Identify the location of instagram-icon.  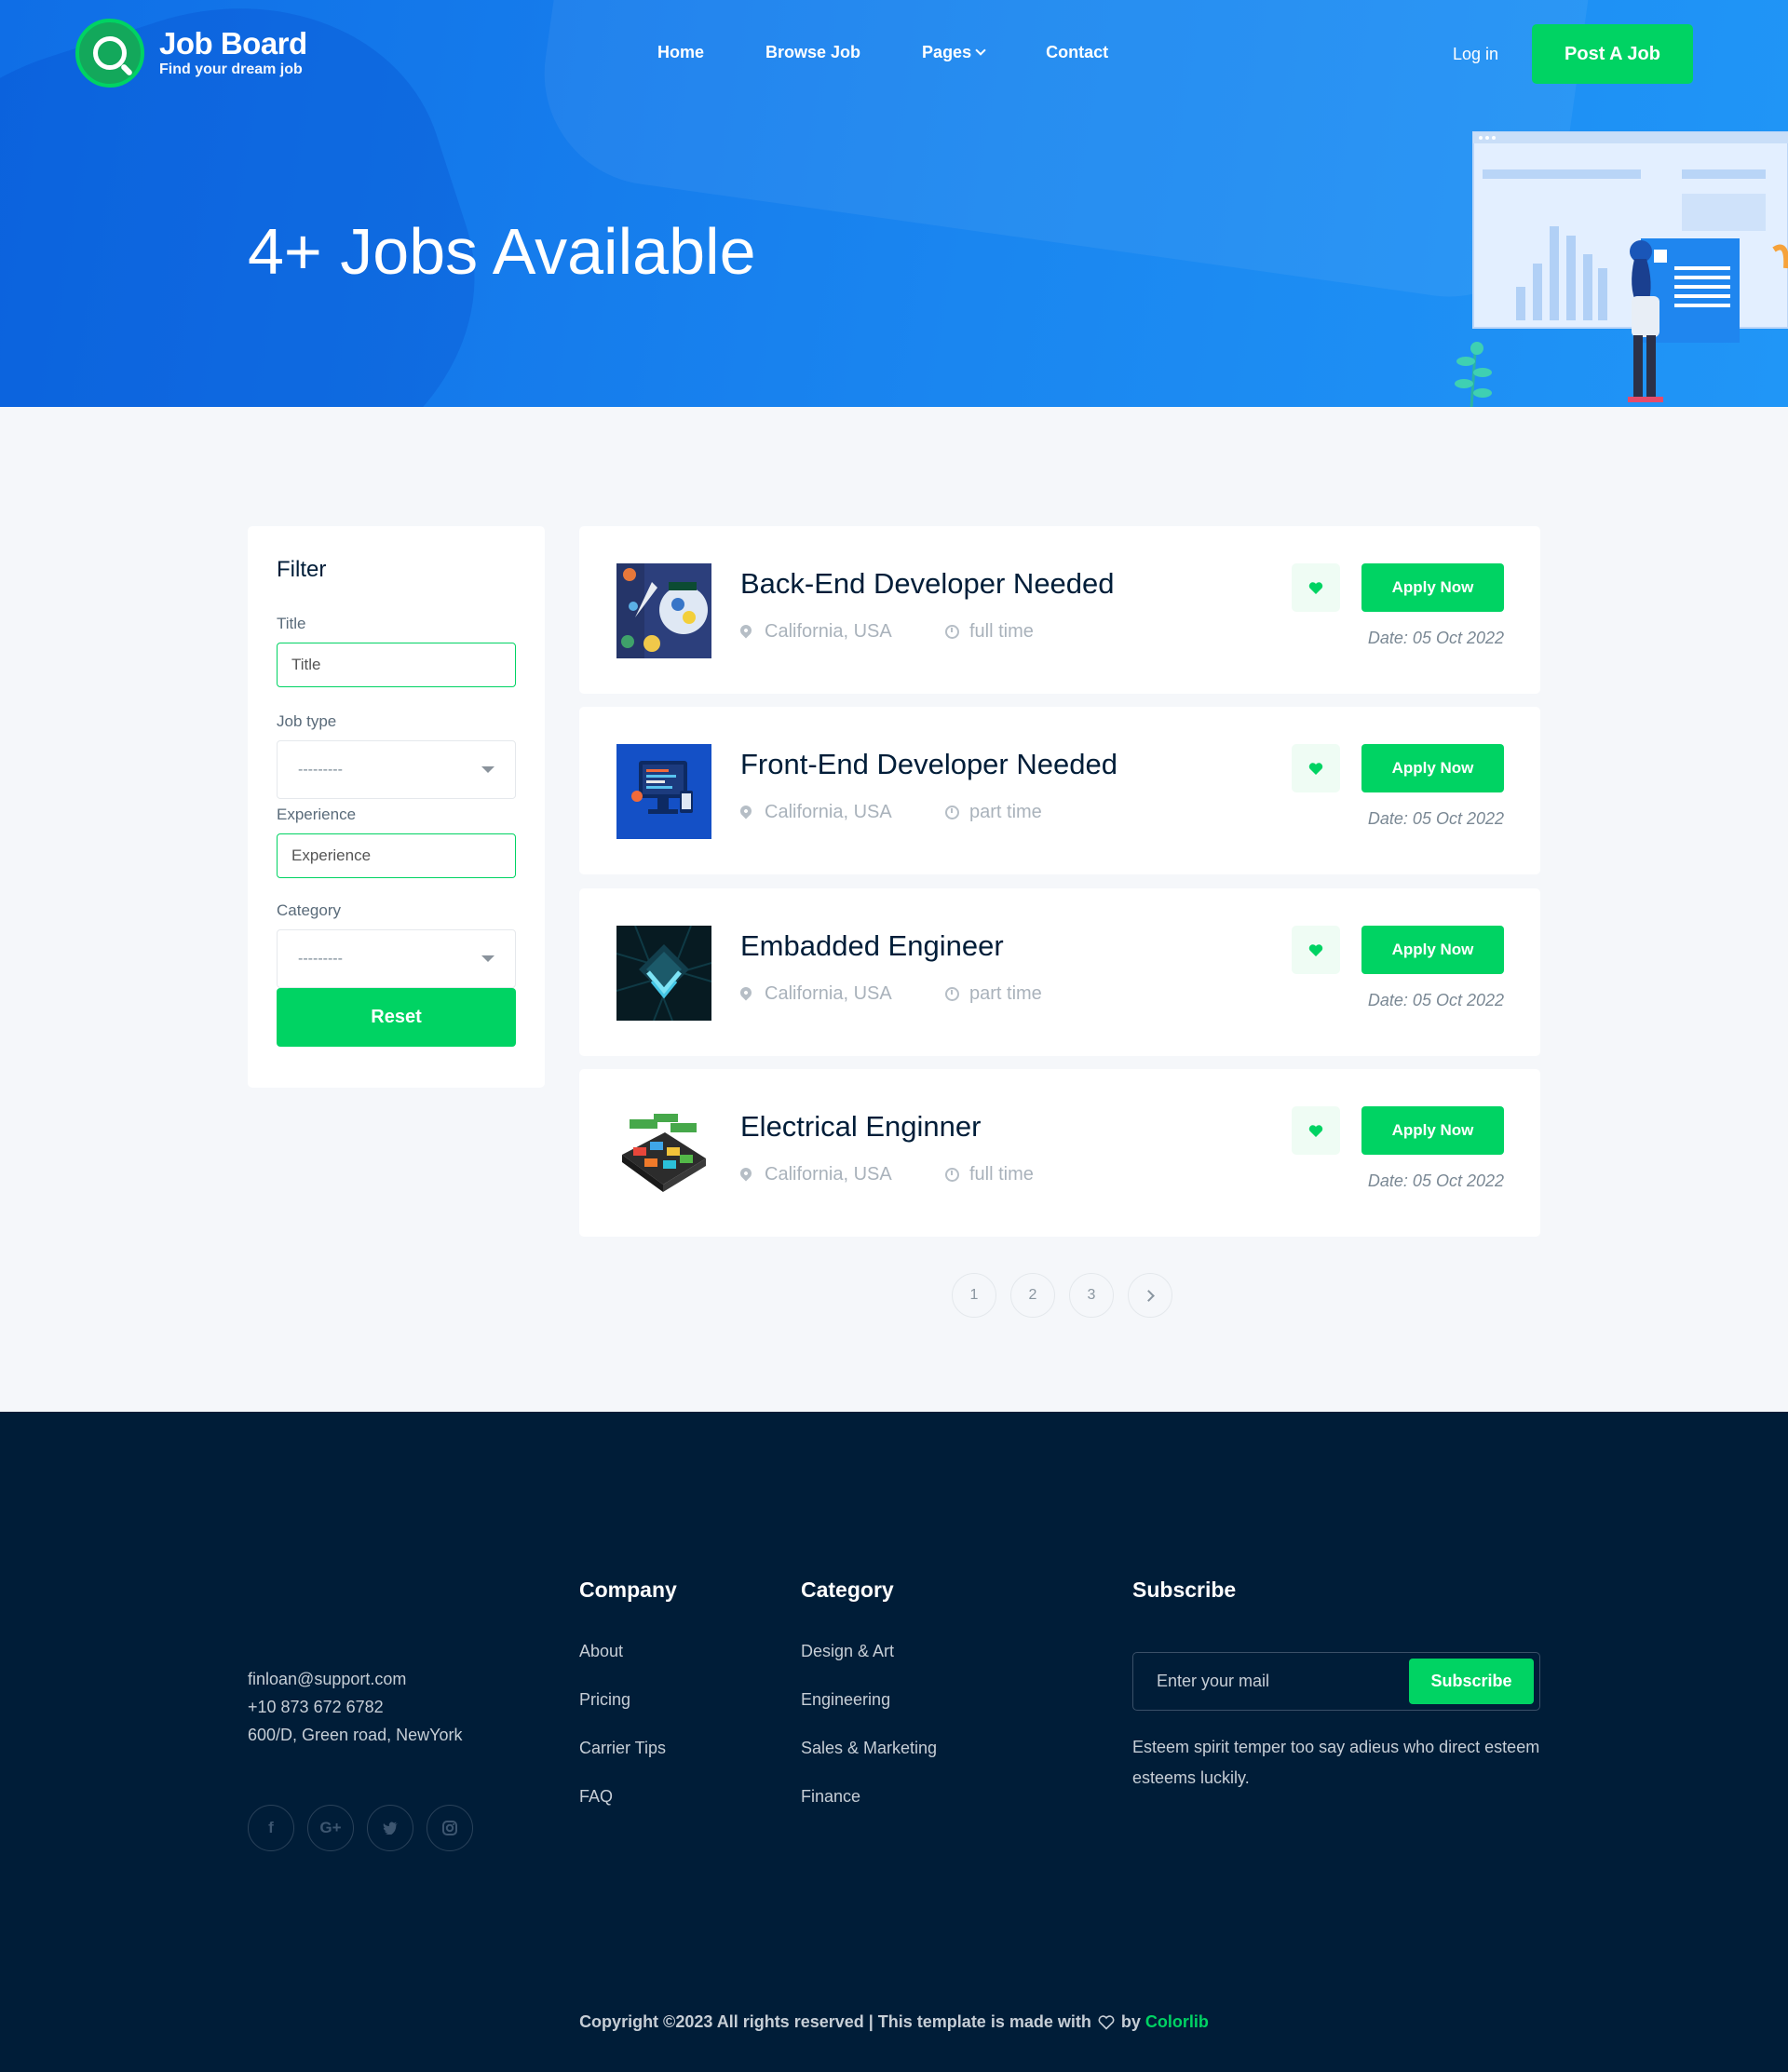
(450, 1828).